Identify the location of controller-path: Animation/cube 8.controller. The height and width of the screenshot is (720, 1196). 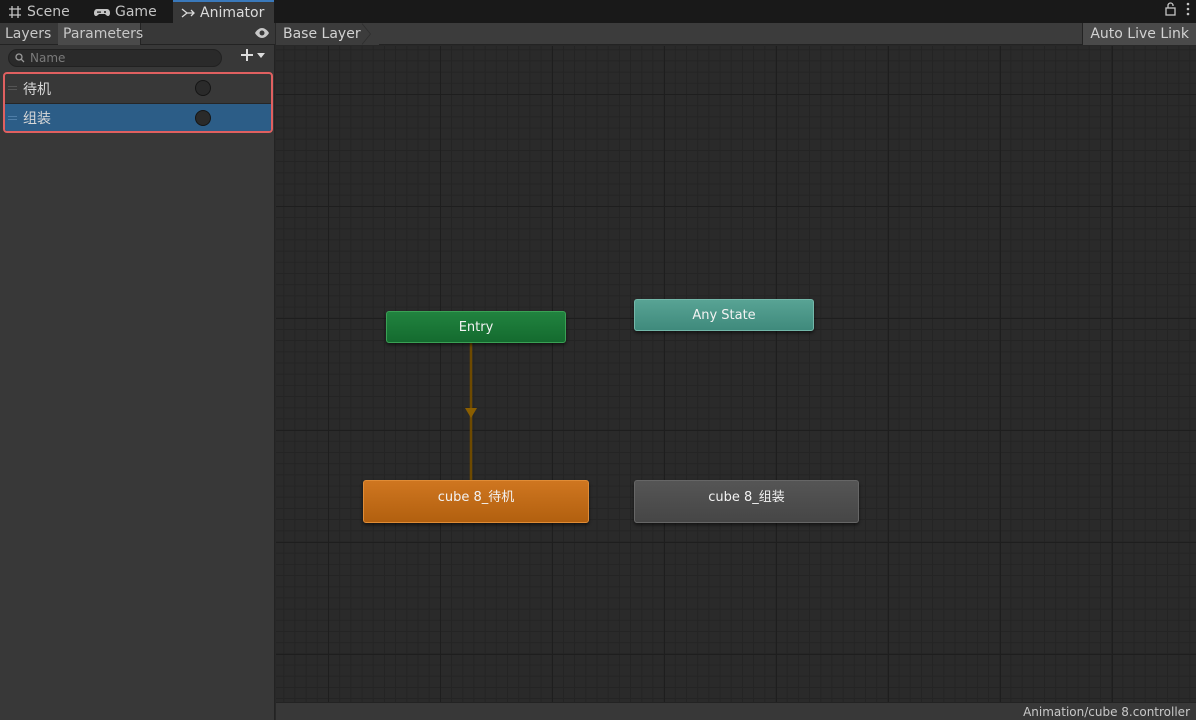
(1106, 711).